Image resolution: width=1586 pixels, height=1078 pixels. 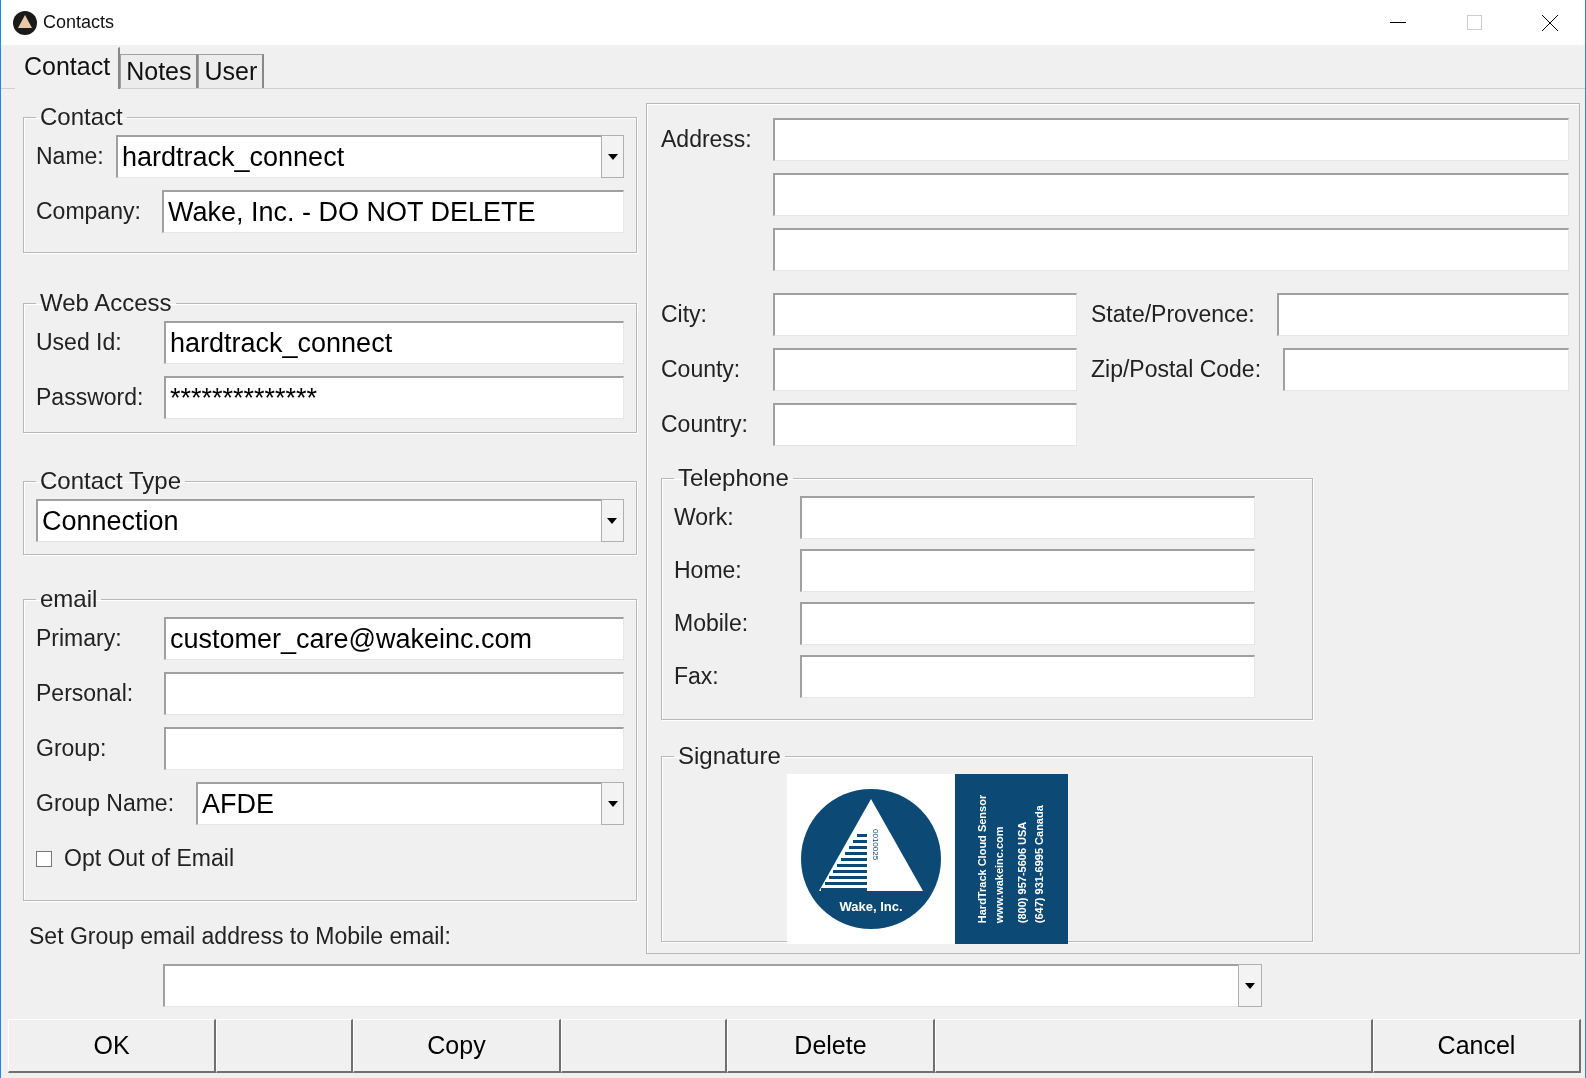 I want to click on field-label: Address:, so click(x=707, y=139).